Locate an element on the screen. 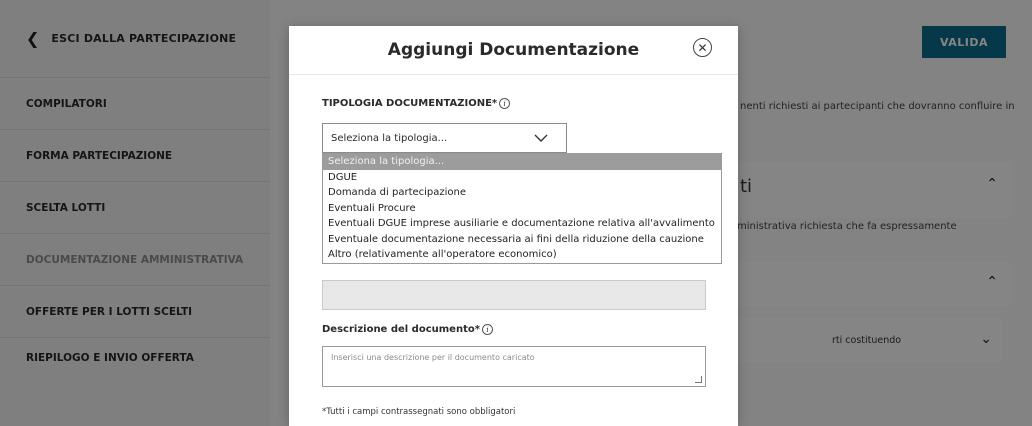 The height and width of the screenshot is (426, 1032). modal-title: Aggiungi Documentazione is located at coordinates (513, 50).